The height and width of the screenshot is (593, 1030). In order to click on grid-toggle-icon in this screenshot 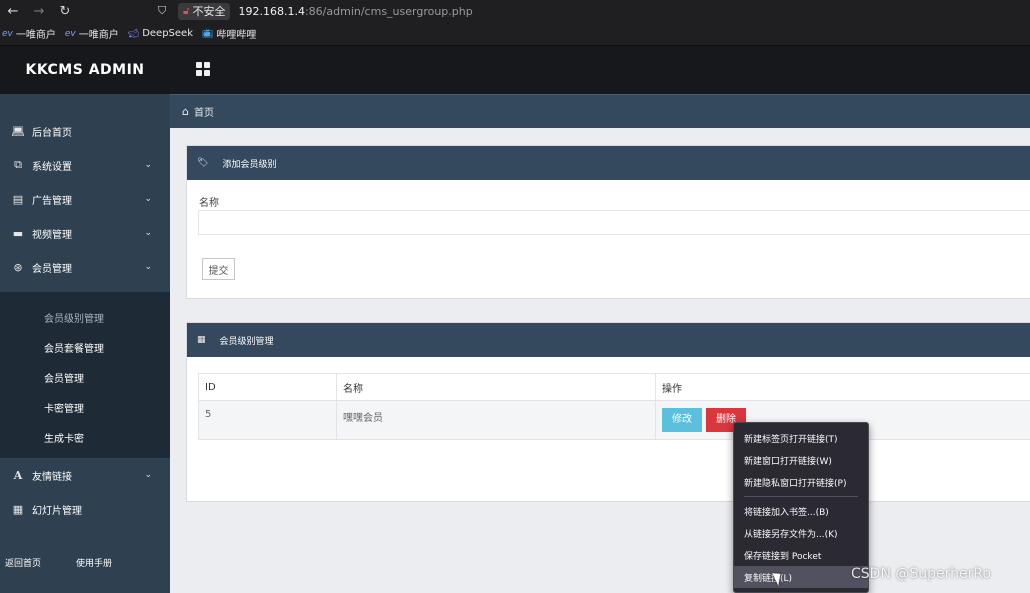, I will do `click(203, 69)`.